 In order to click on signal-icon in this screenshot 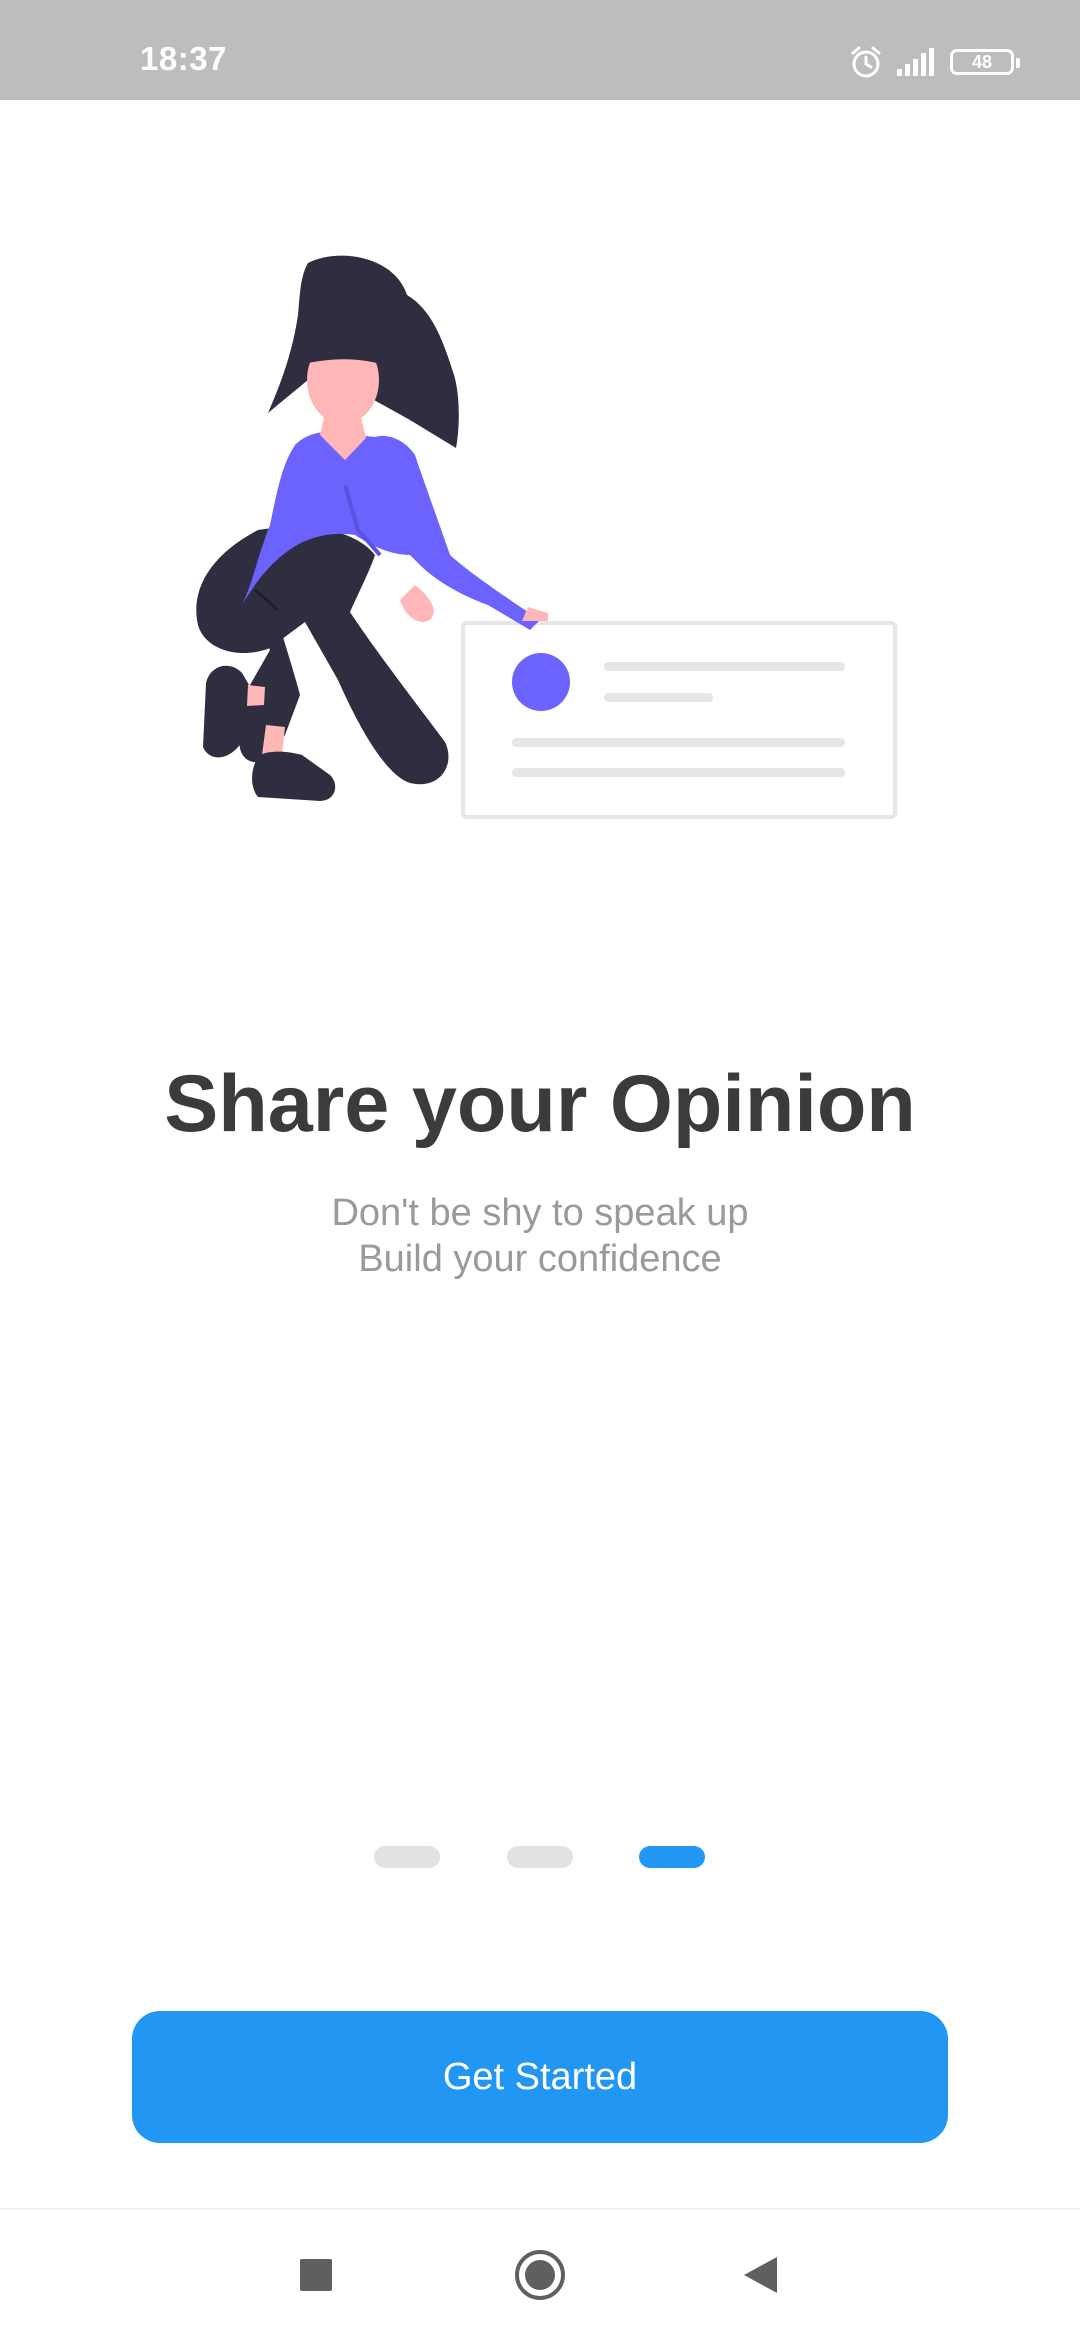, I will do `click(915, 62)`.